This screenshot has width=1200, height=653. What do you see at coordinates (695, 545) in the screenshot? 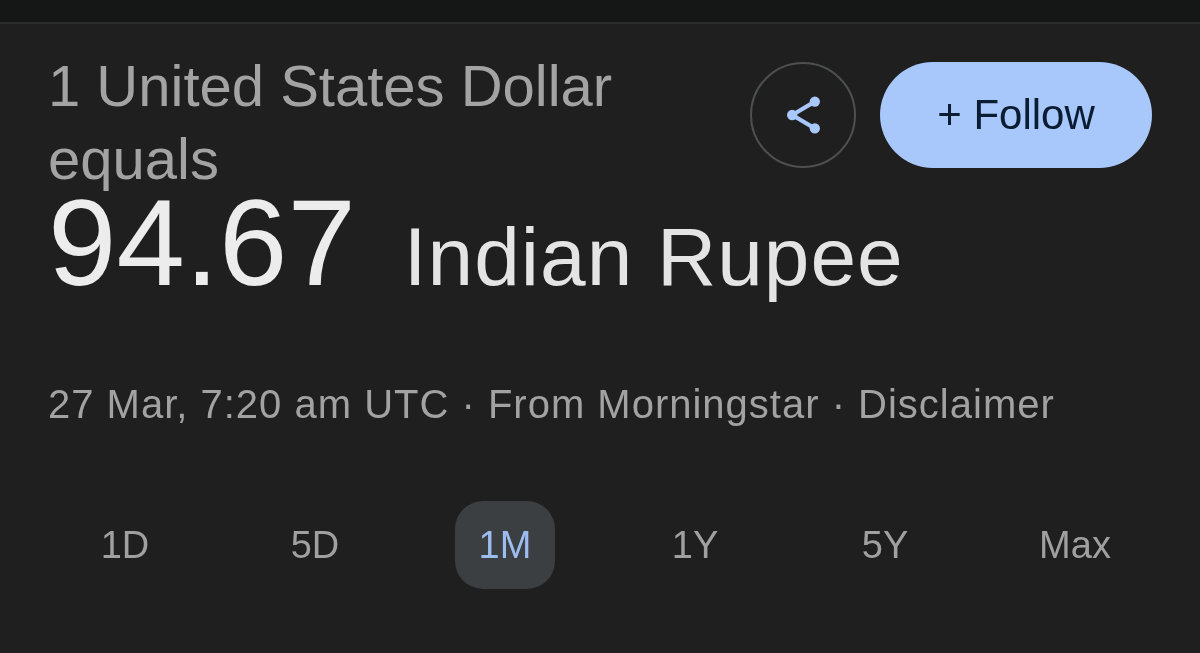
I see `time-range-tab: 1Y` at bounding box center [695, 545].